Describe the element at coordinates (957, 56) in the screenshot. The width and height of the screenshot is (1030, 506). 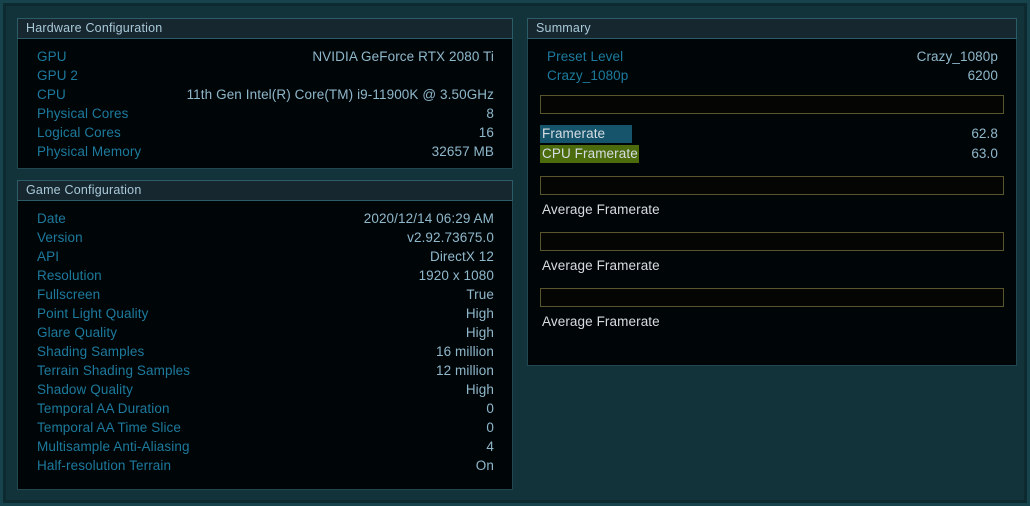
I see `config-row-value: Crazy_1080p` at that location.